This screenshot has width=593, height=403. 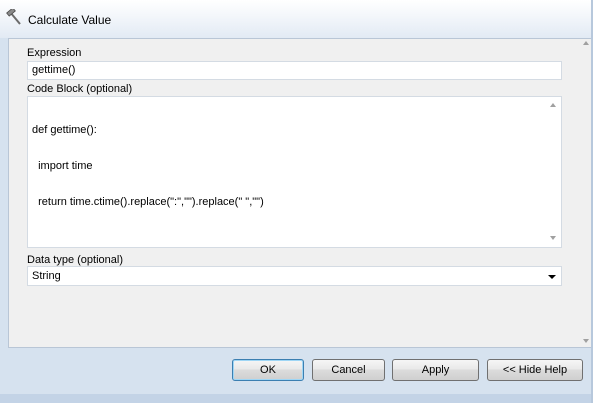 What do you see at coordinates (552, 277) in the screenshot?
I see `dropdown-arrow-icon` at bounding box center [552, 277].